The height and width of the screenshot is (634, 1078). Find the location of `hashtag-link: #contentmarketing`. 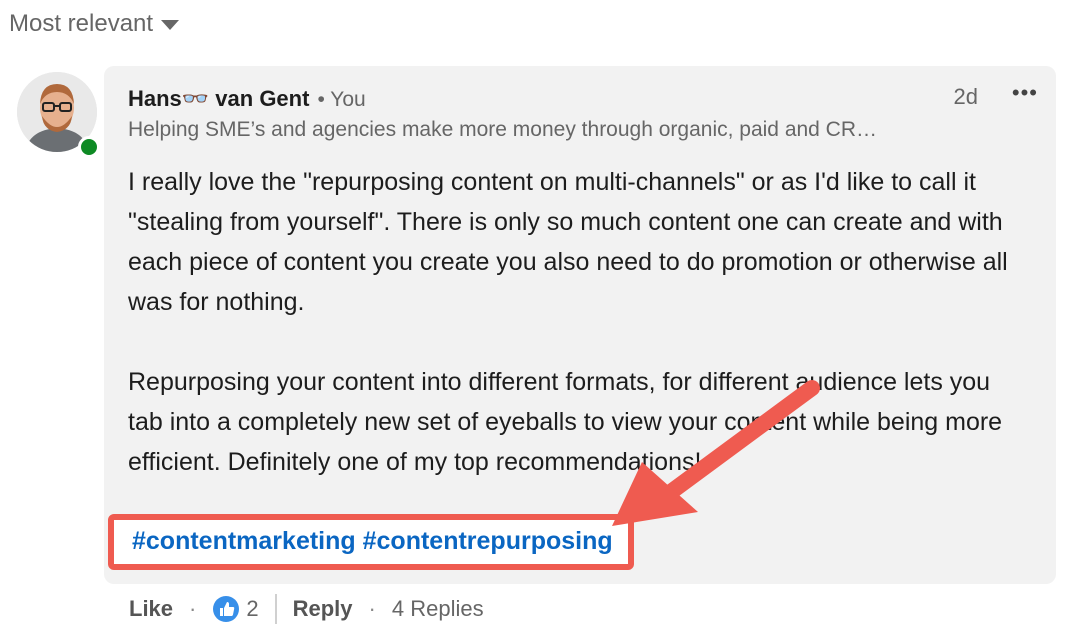

hashtag-link: #contentmarketing is located at coordinates (244, 541).